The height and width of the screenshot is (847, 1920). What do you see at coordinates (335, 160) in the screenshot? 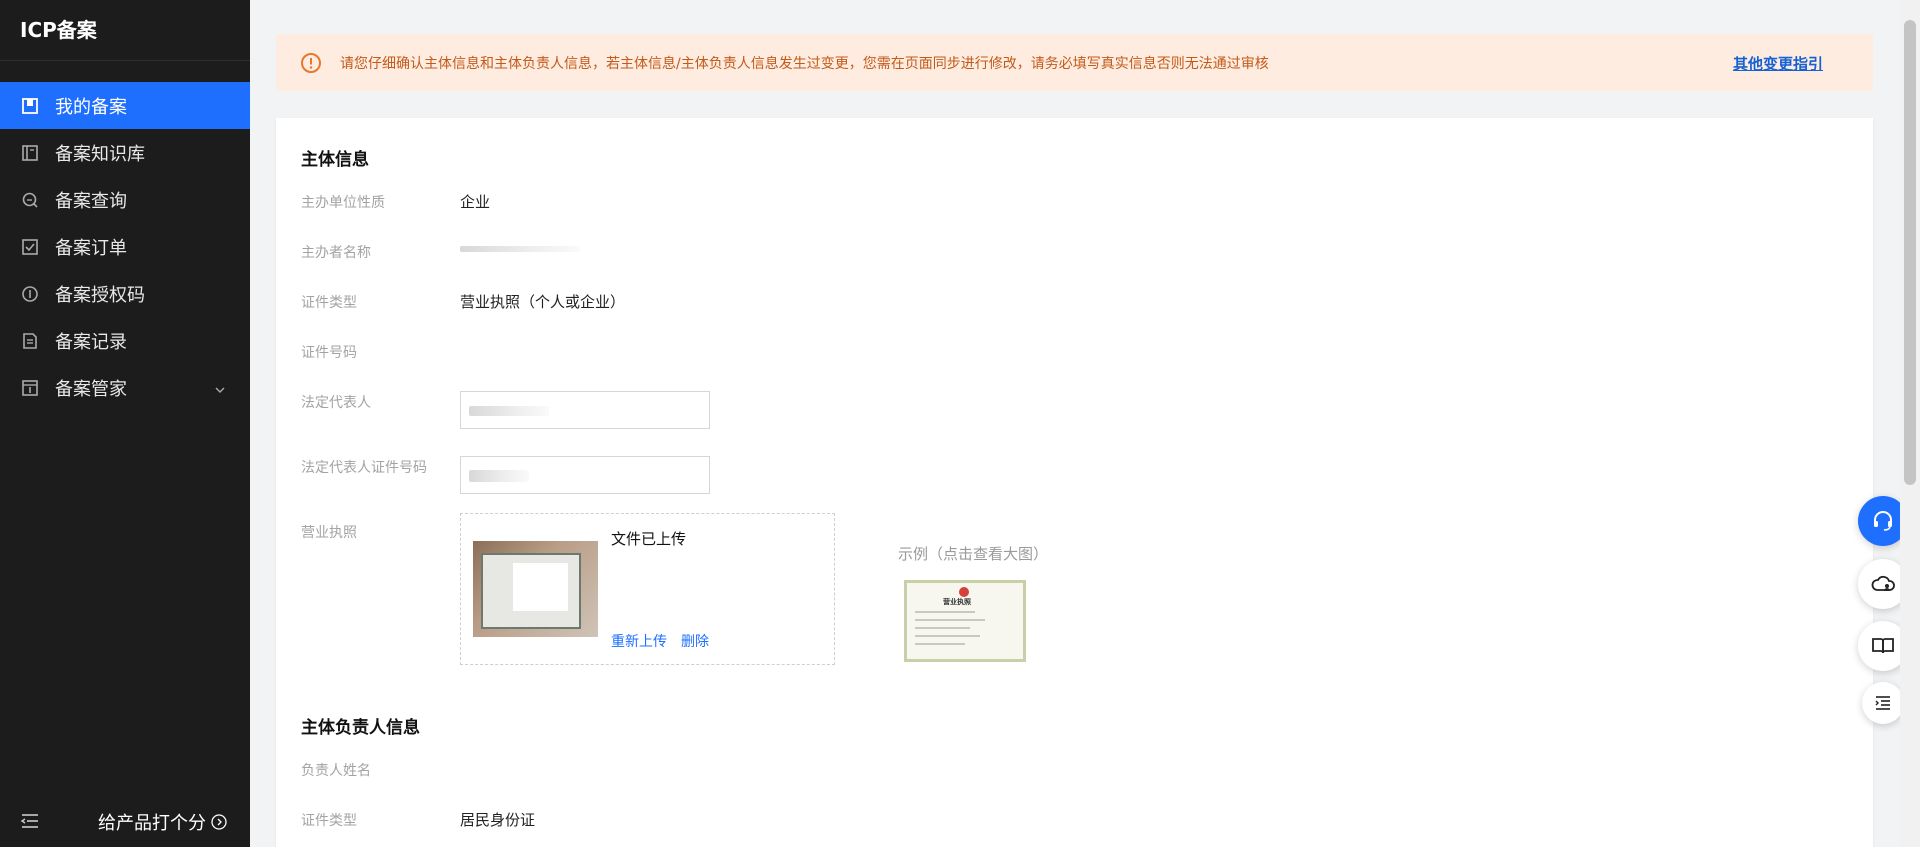
I see `entity-info-title: 主体信息` at bounding box center [335, 160].